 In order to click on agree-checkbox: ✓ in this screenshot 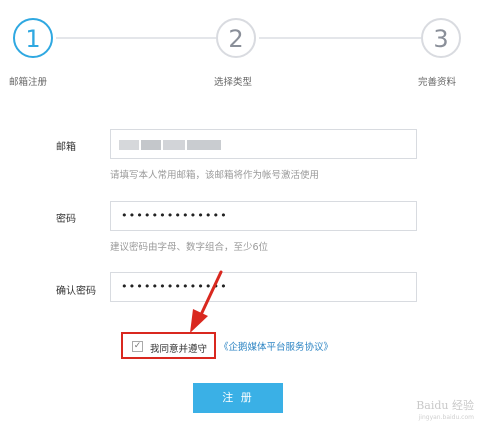, I will do `click(137, 346)`.